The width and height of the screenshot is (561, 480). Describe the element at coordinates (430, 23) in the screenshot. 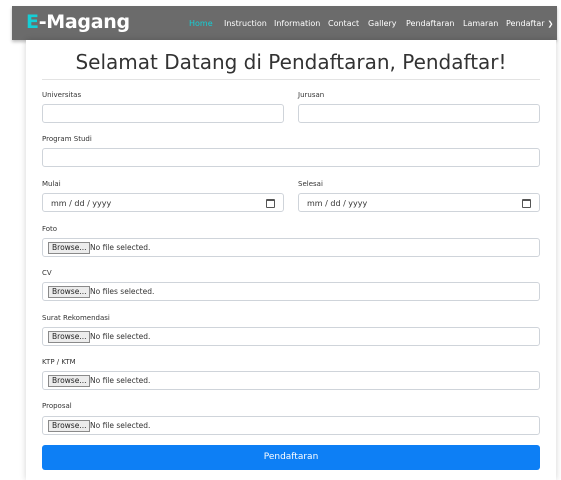

I see `nav-pendaftaran: Pendaftaran` at that location.